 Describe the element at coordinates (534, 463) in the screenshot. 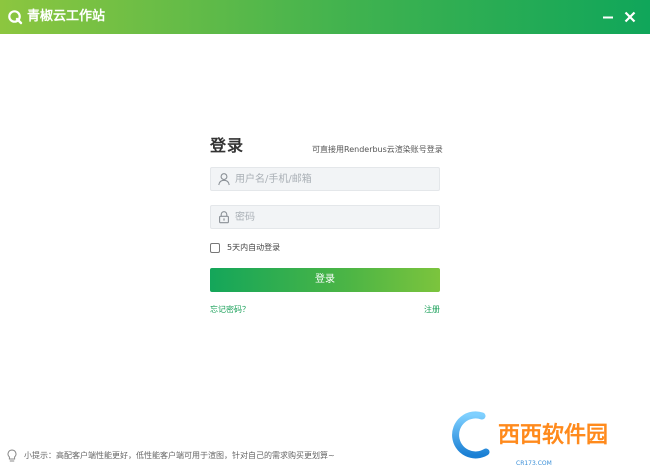

I see `watermark-subtext: CR173.COM` at that location.